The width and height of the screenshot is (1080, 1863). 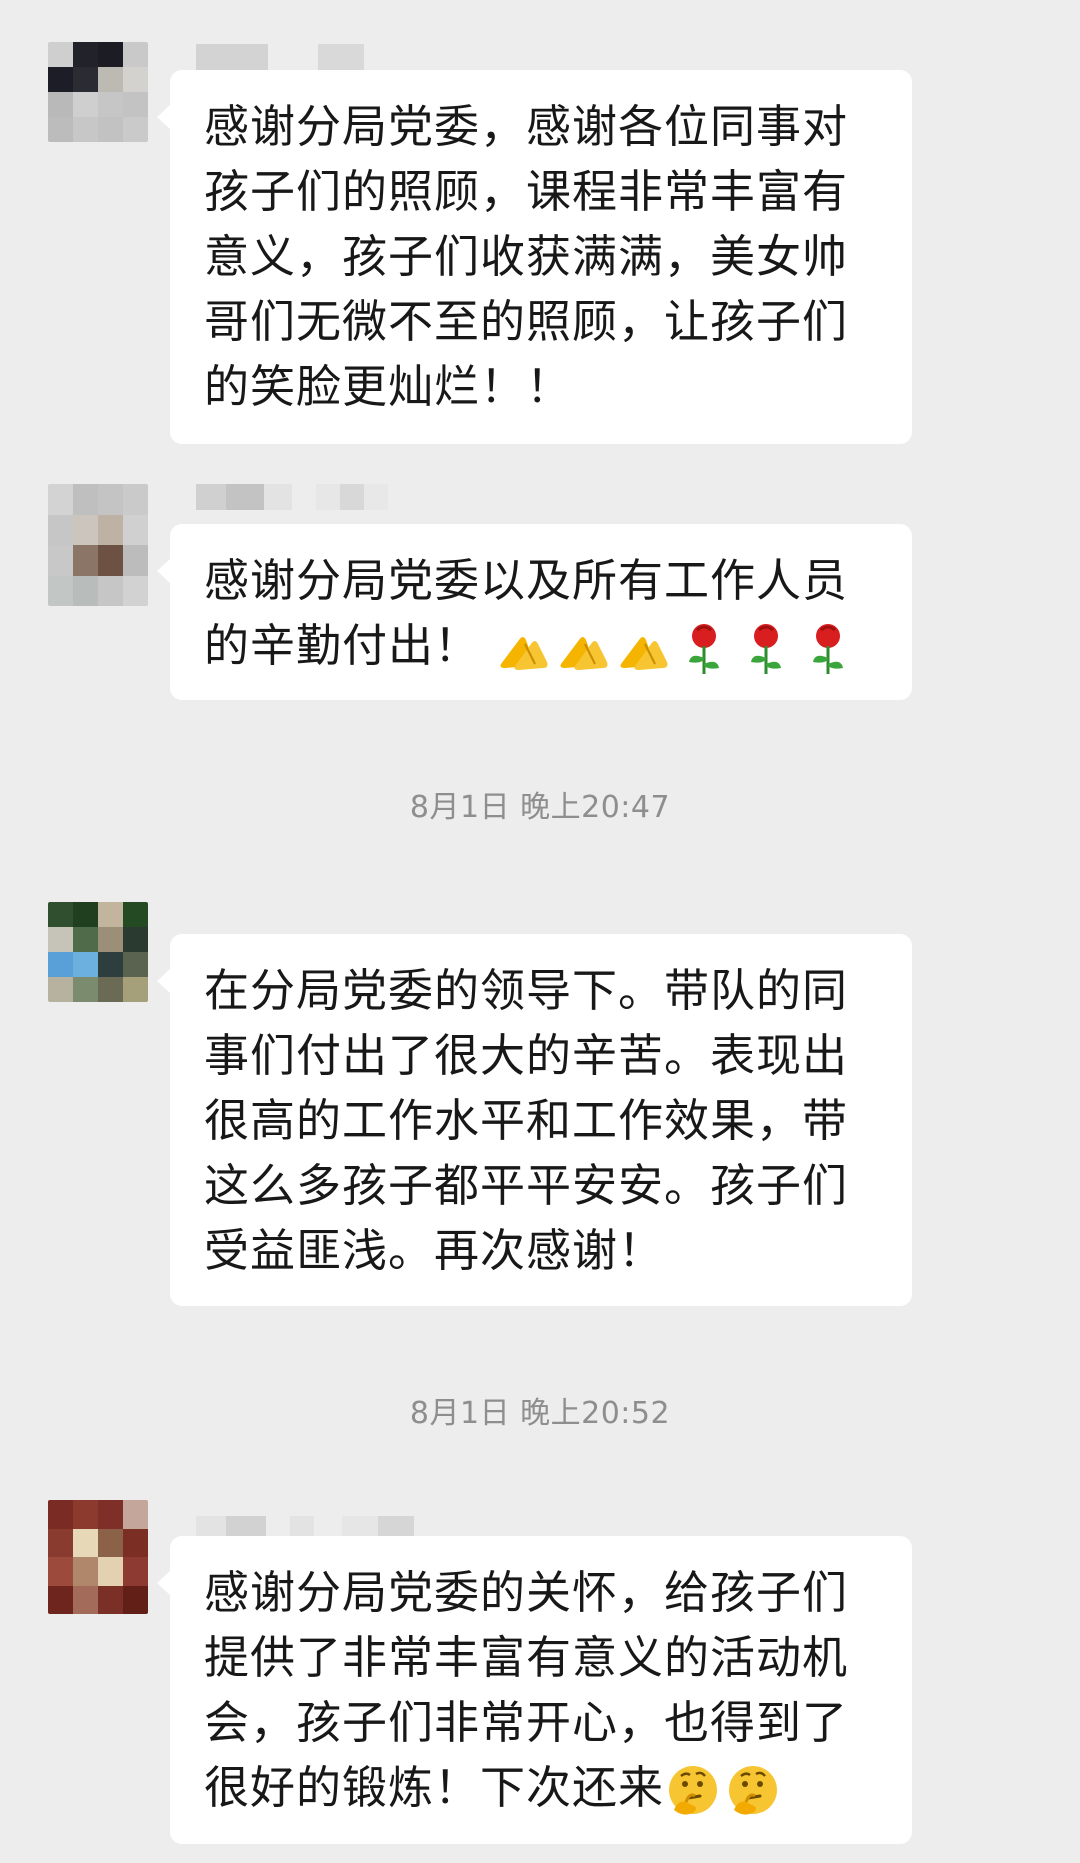 I want to click on timestamp: 8月1日 晚上20:47, so click(x=540, y=807).